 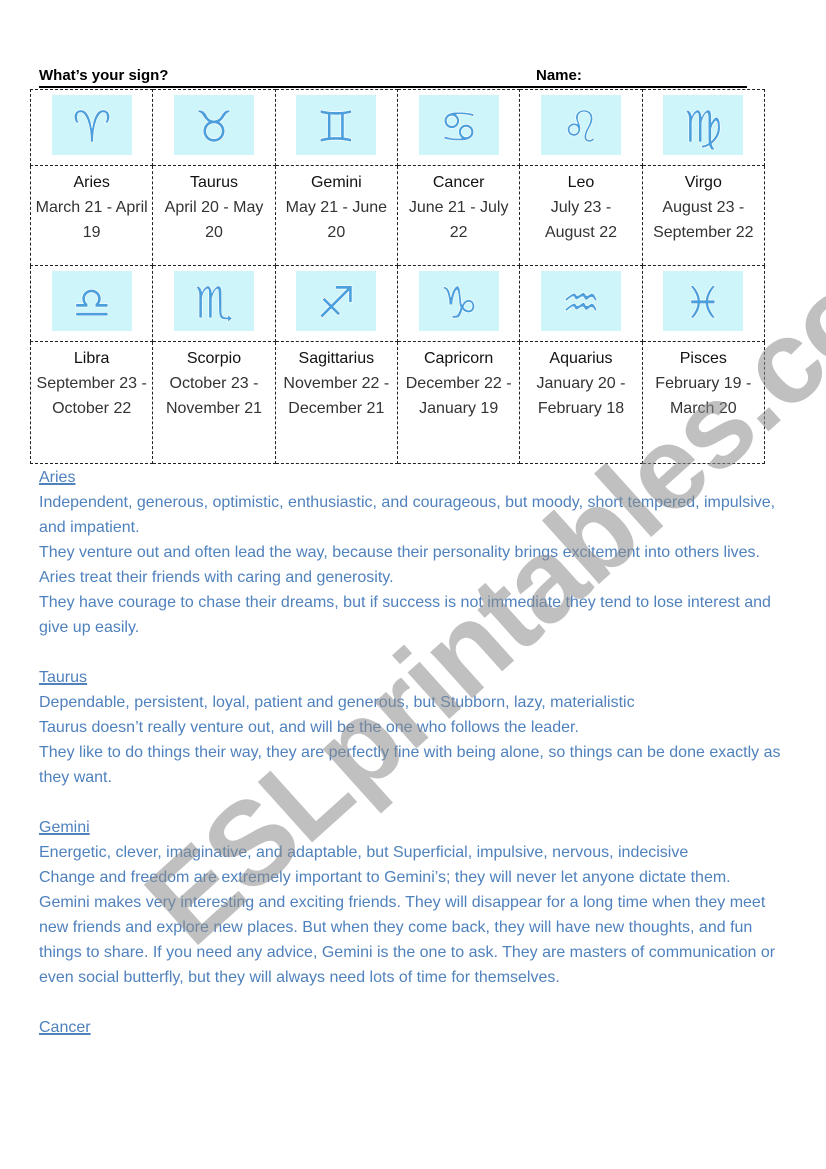 I want to click on section-title: Taurus, so click(x=63, y=677).